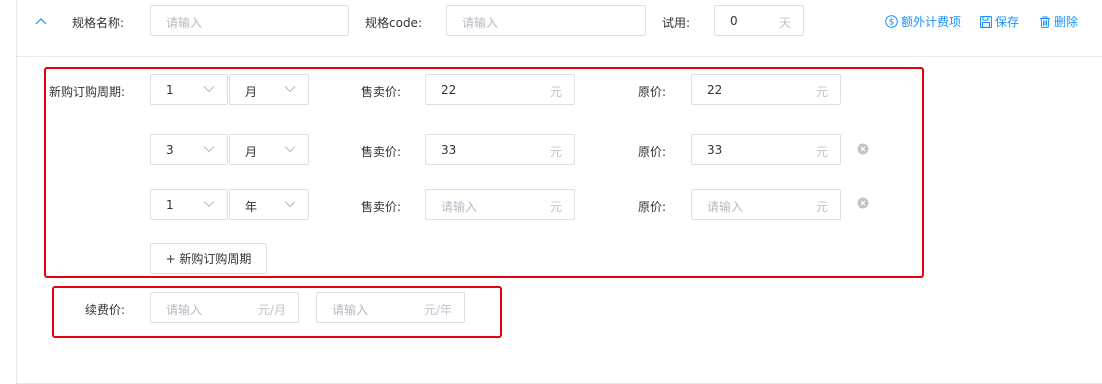 The height and width of the screenshot is (384, 1102). What do you see at coordinates (759, 20) in the screenshot?
I see `trial-days-input: 0 天` at bounding box center [759, 20].